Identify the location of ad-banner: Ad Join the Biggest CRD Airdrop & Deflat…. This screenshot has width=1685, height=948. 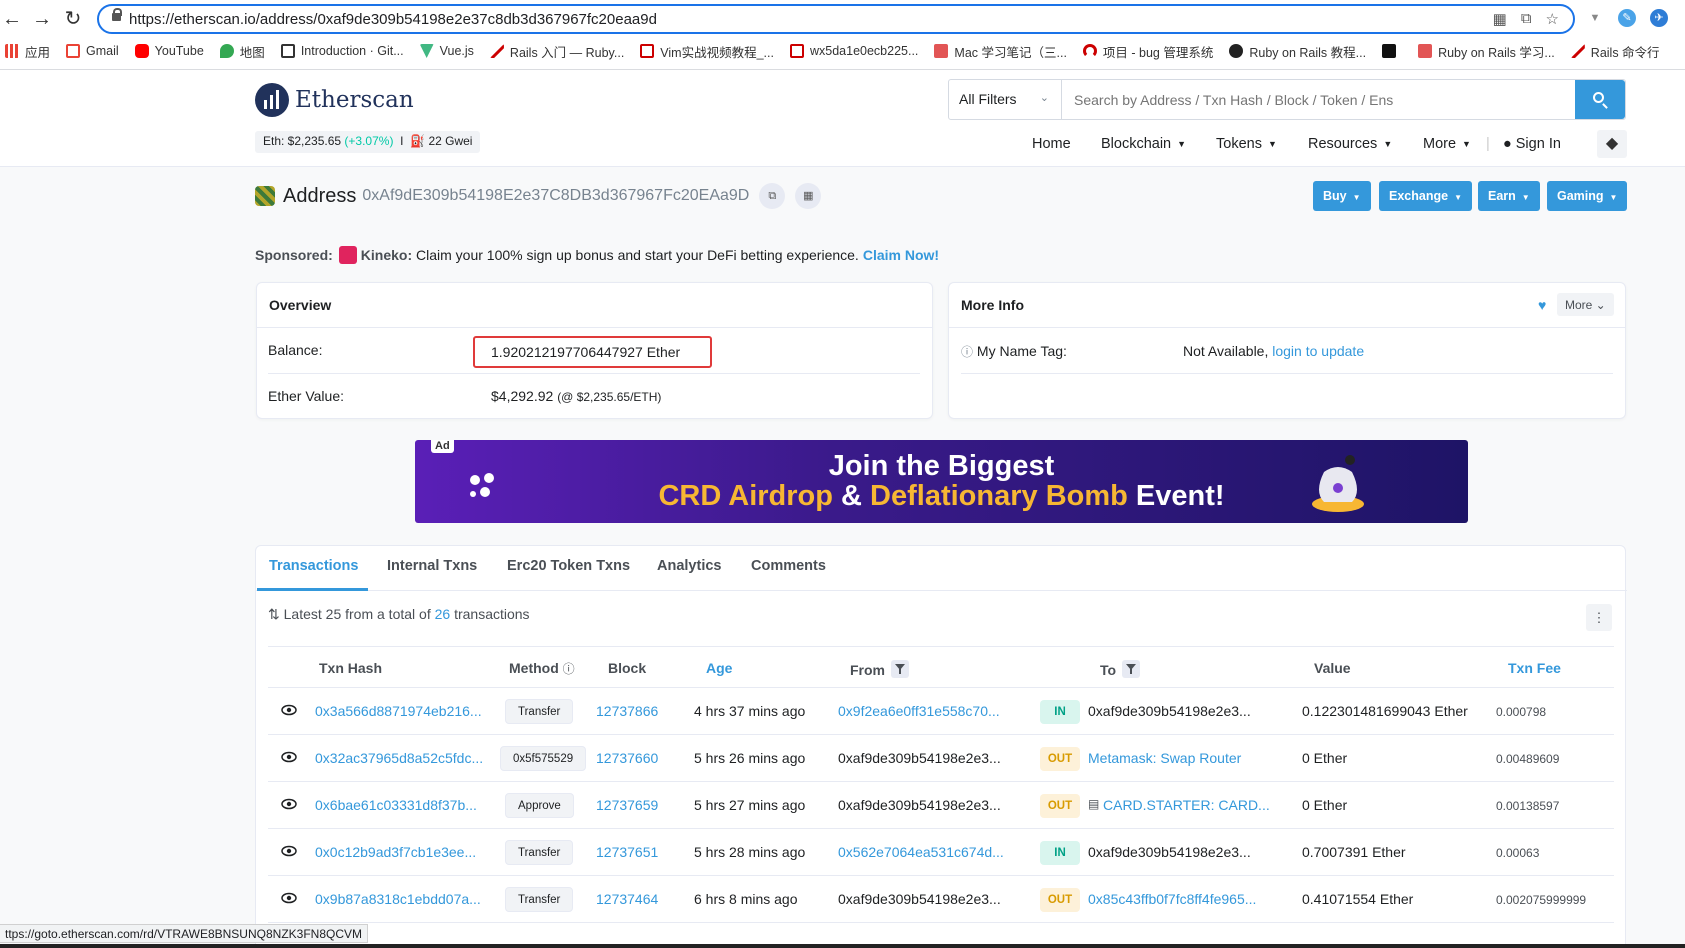
(941, 481).